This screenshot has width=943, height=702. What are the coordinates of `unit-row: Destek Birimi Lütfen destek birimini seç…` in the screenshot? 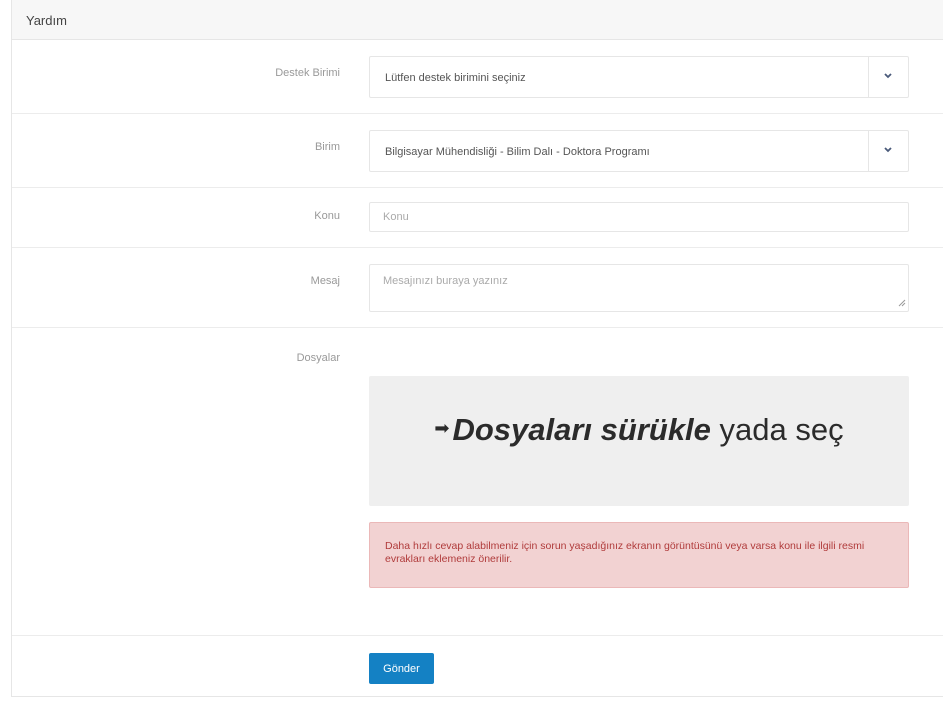 It's located at (477, 77).